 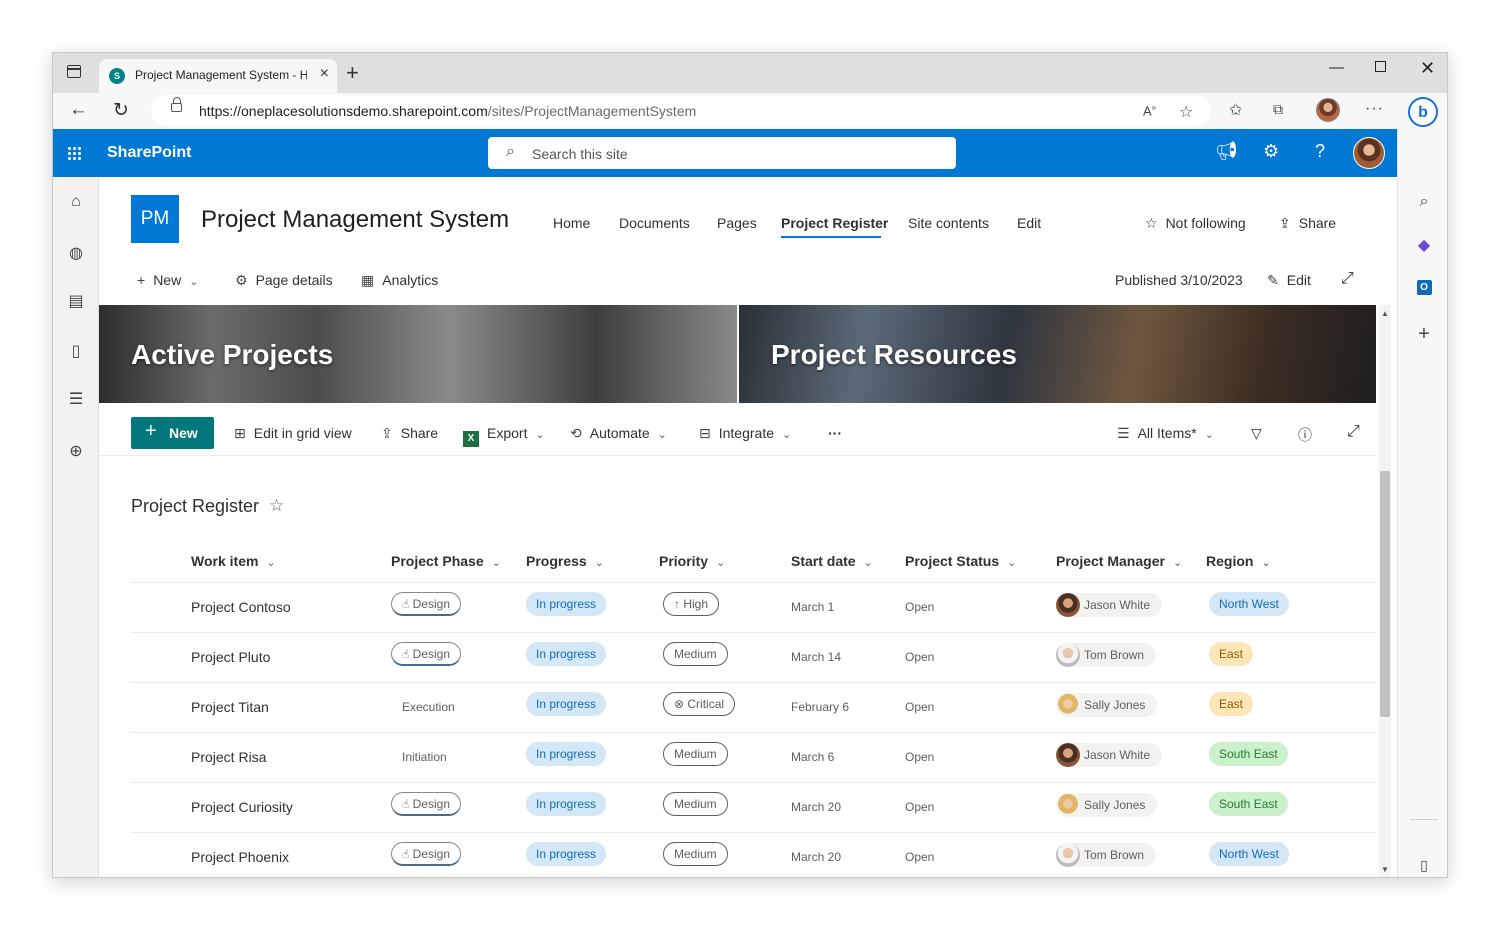 I want to click on list-share-button: ⇪ Share, so click(x=409, y=433).